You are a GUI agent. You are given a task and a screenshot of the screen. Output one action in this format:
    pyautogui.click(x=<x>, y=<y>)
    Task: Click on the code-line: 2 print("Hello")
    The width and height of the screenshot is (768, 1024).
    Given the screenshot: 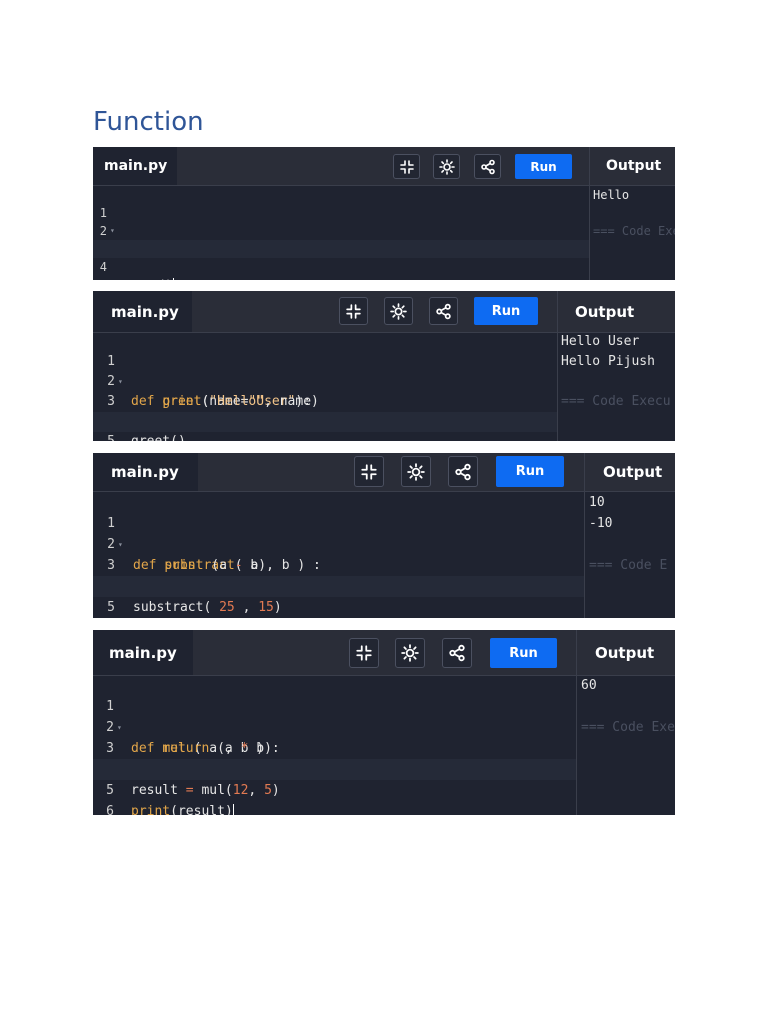 What is the action you would take?
    pyautogui.click(x=341, y=230)
    